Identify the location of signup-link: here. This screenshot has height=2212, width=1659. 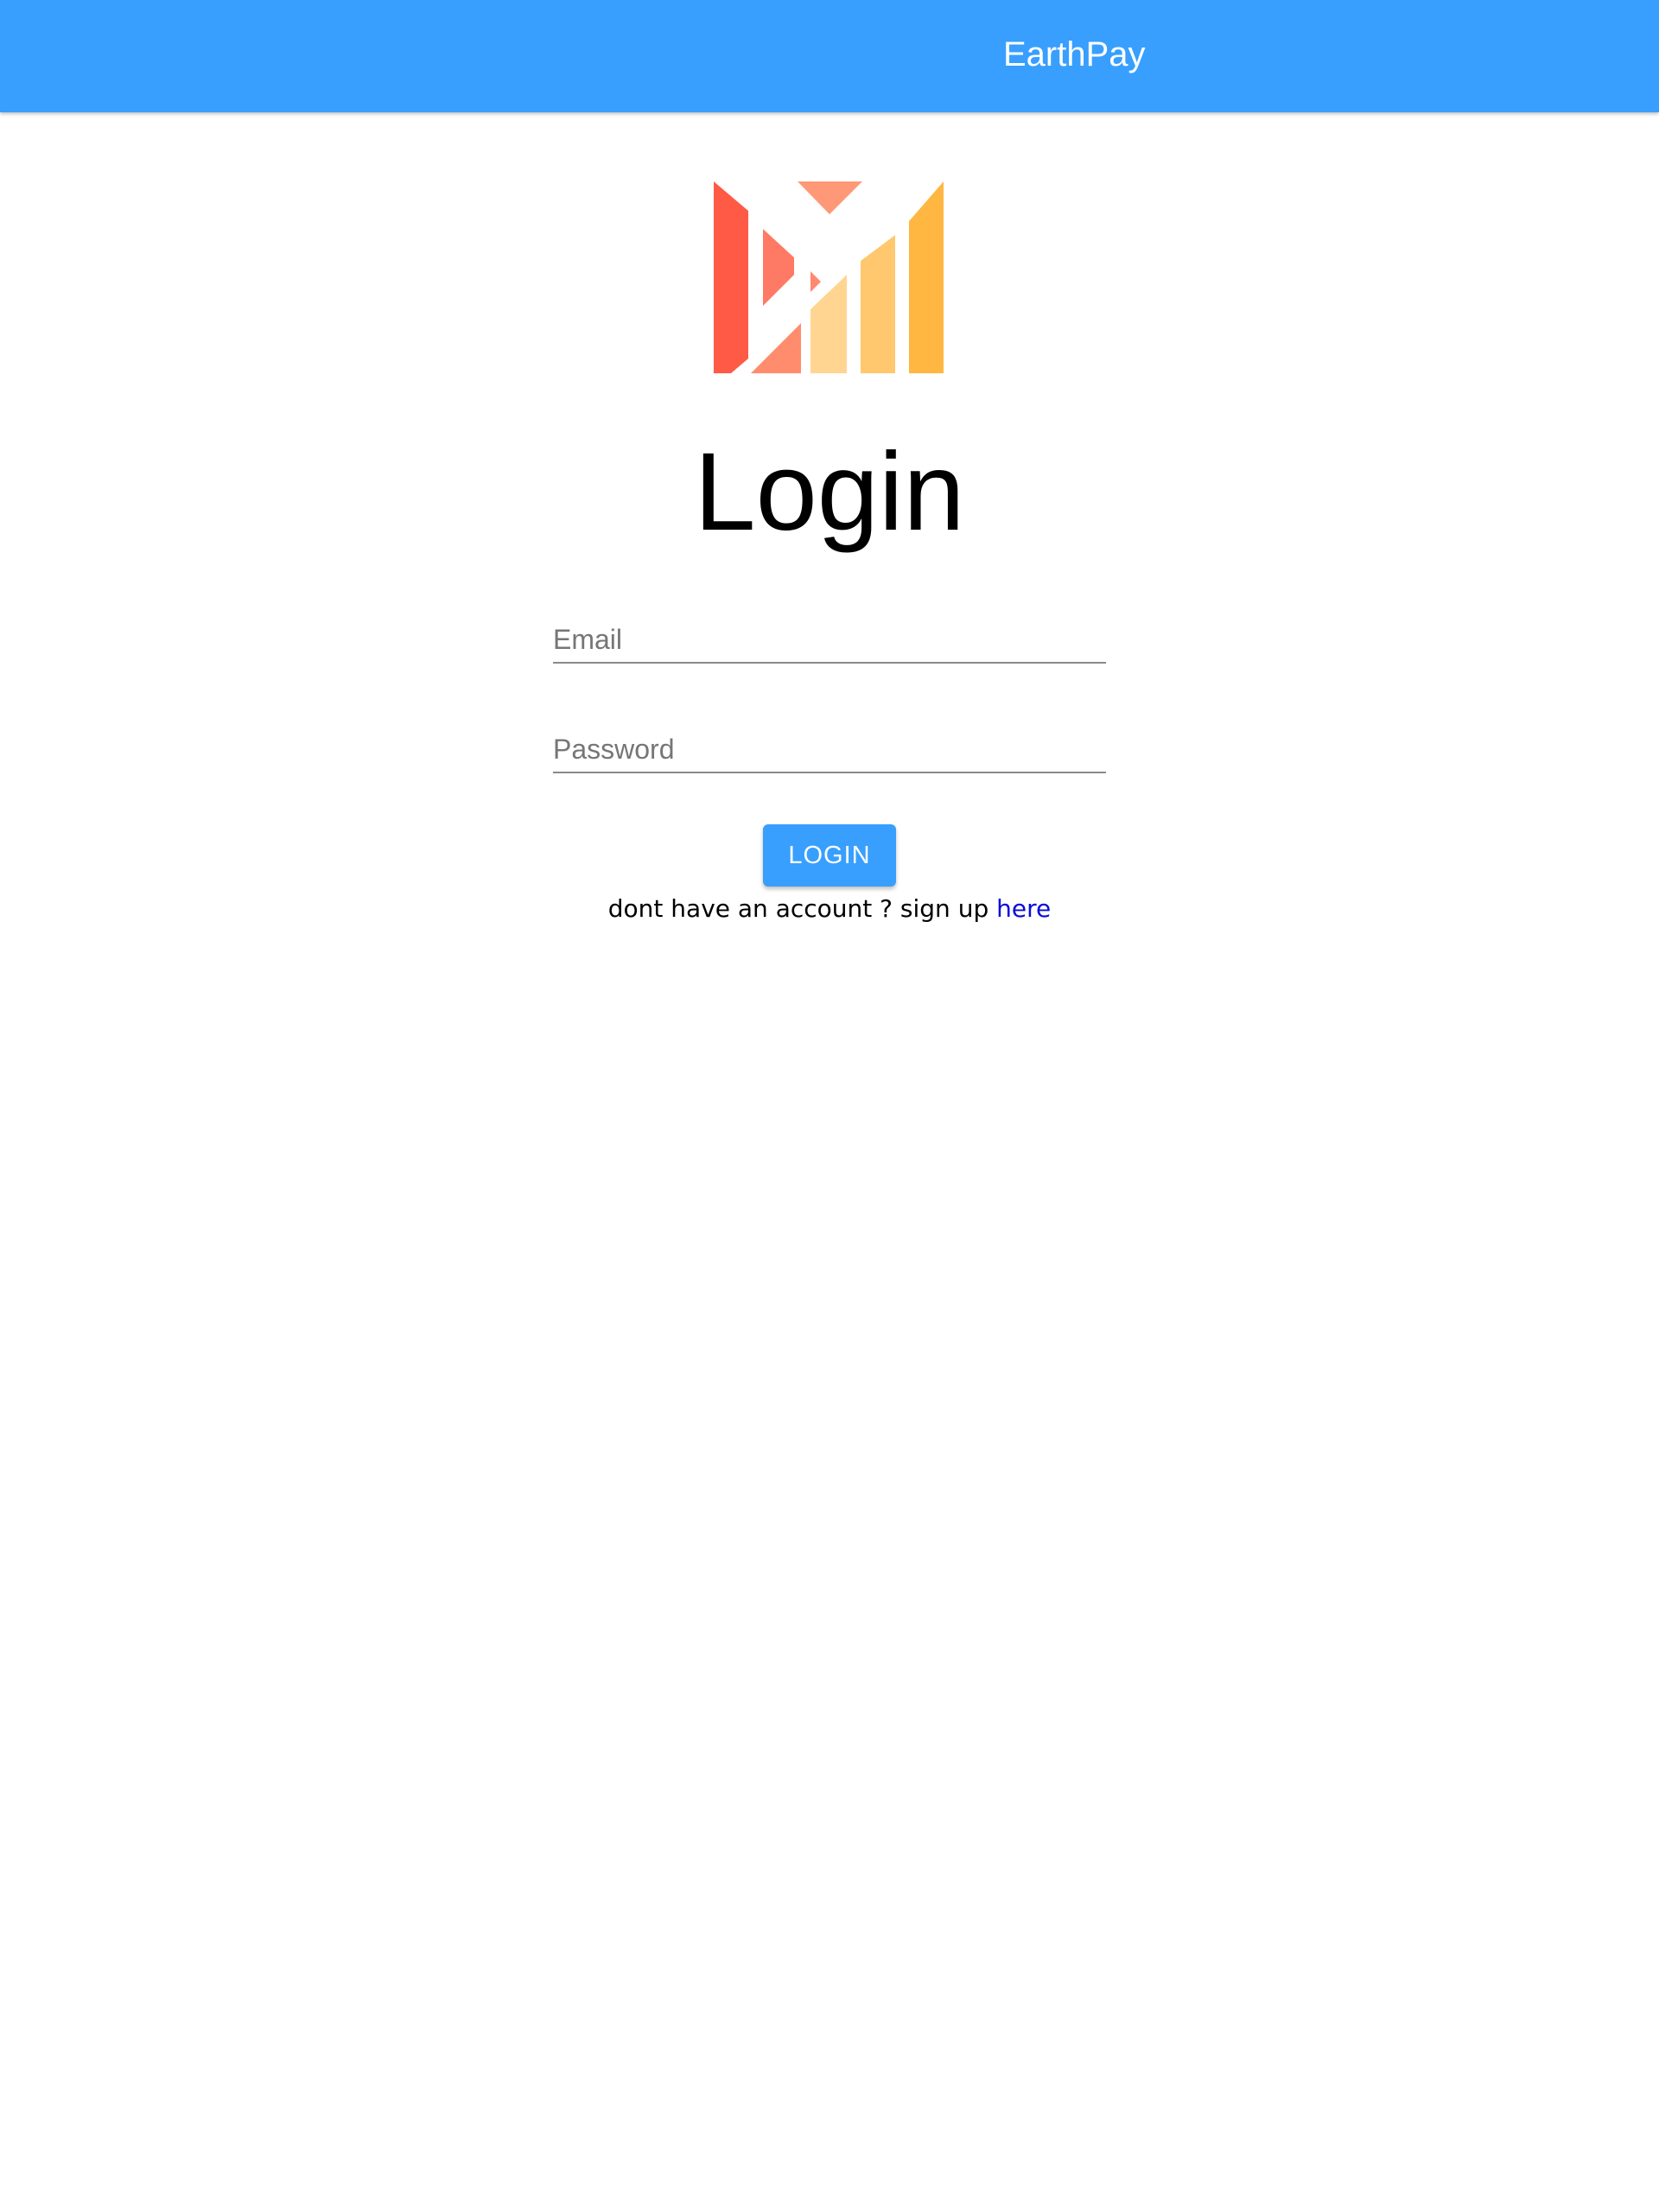
(1023, 909).